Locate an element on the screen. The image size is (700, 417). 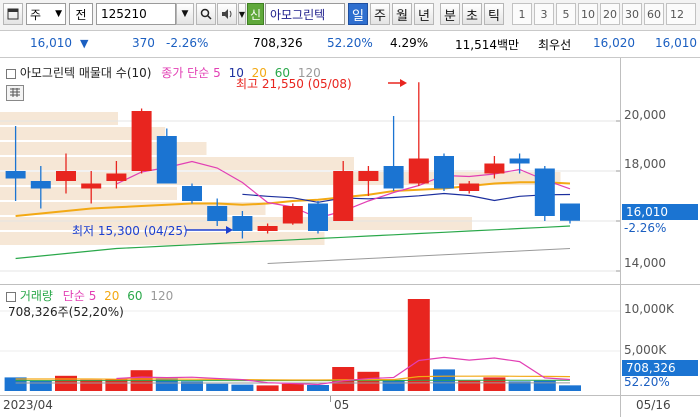
interval-button-5: 5 is located at coordinates (566, 14).